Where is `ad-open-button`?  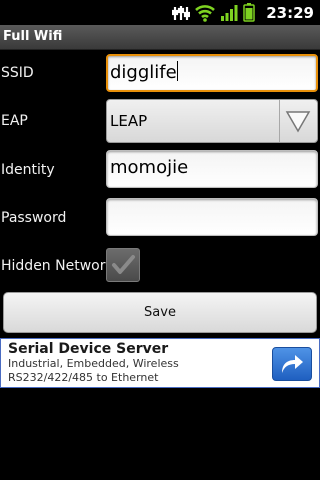 ad-open-button is located at coordinates (292, 364).